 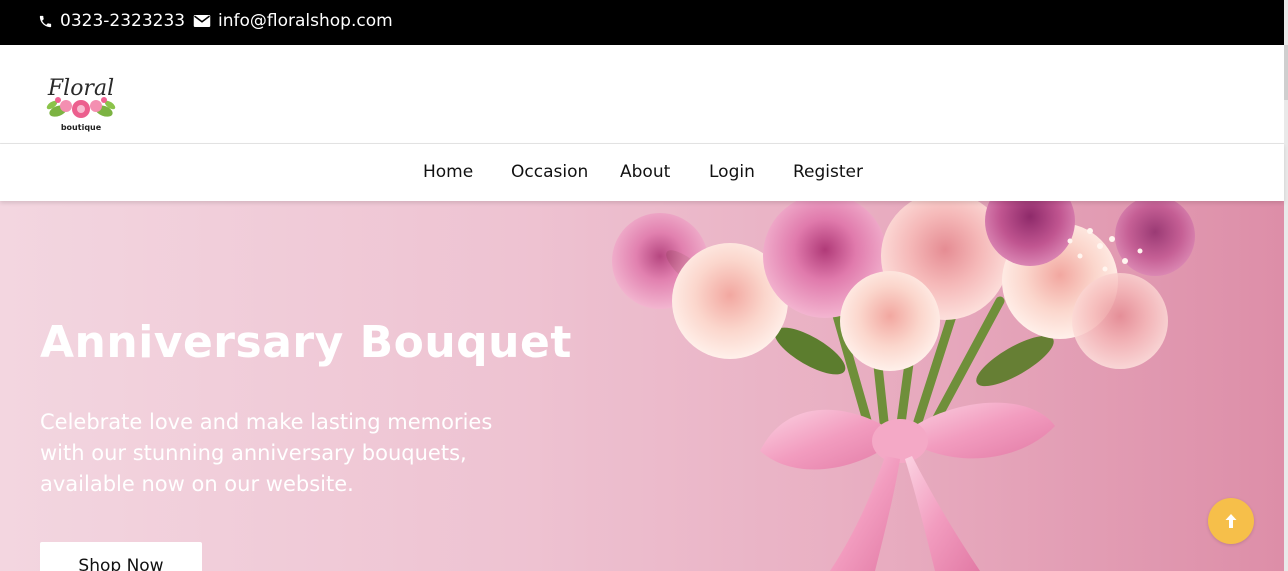 What do you see at coordinates (1286, 72) in the screenshot?
I see `scrollbar-thumb` at bounding box center [1286, 72].